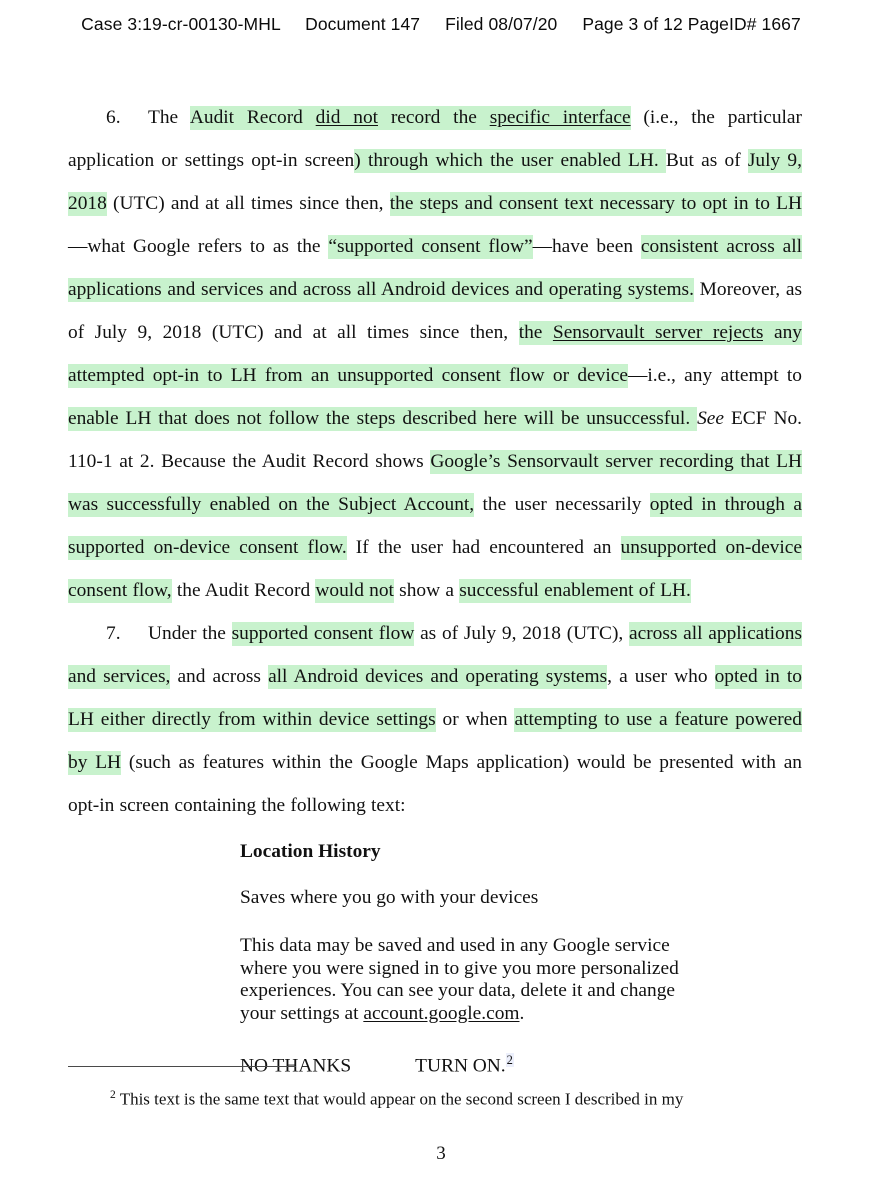 The width and height of the screenshot is (882, 1200). I want to click on optin-button-row: NO THANKS TURN ON.2, so click(475, 1063).